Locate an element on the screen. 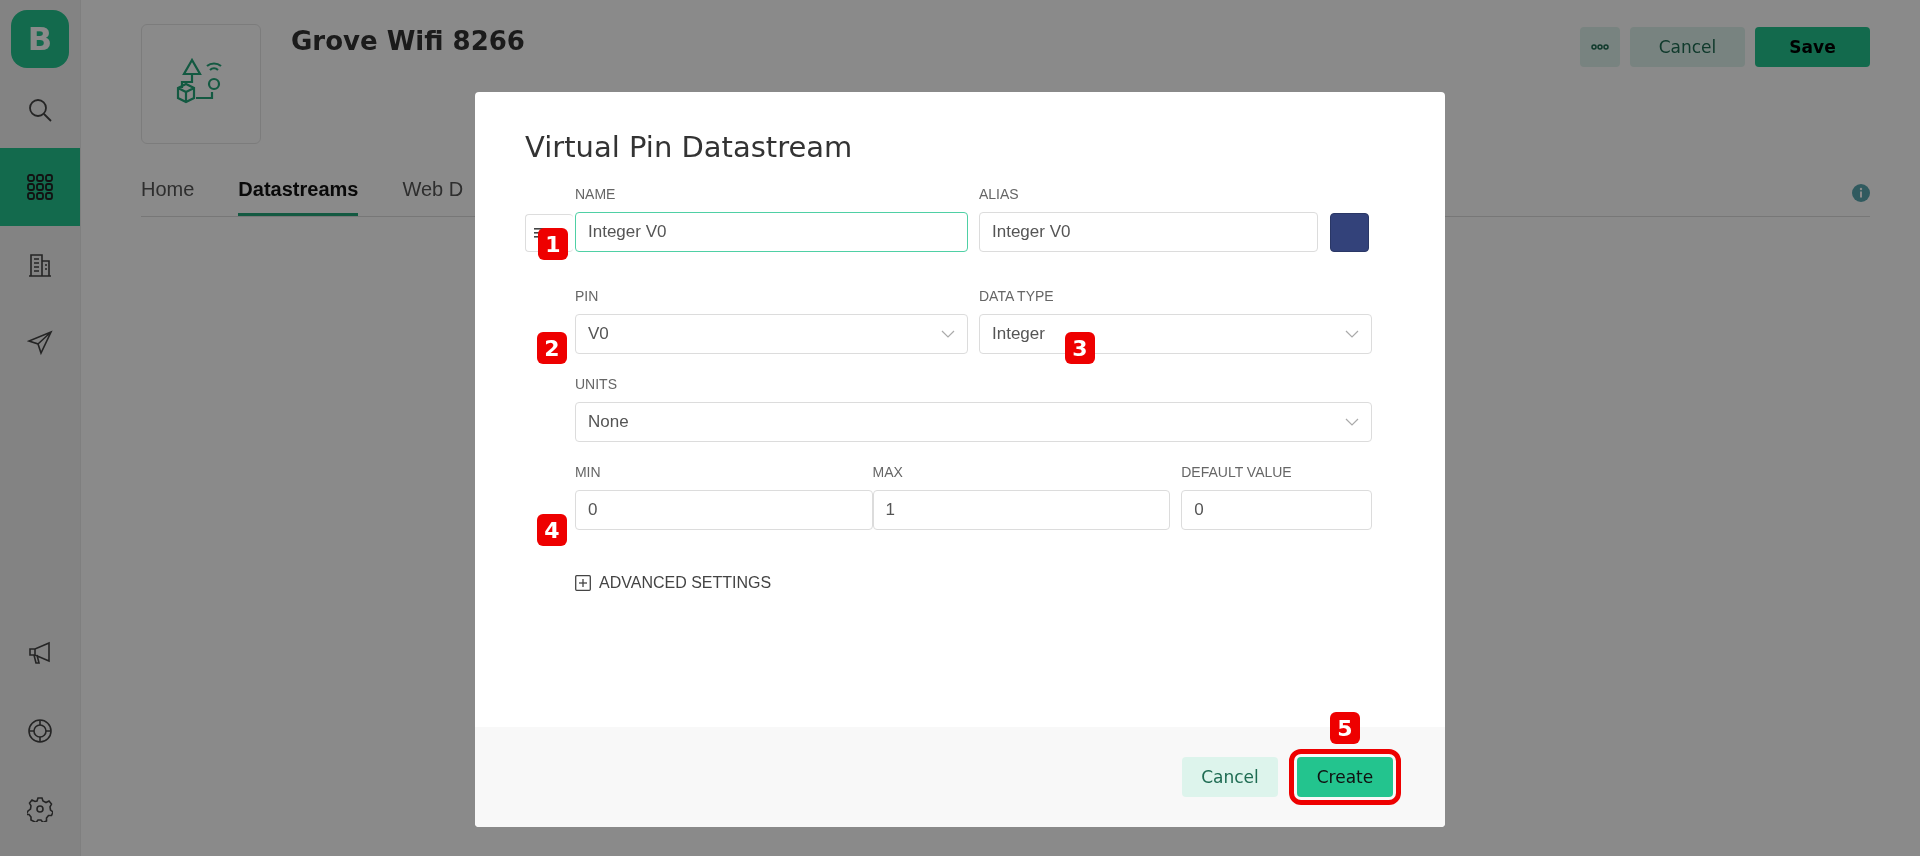 The height and width of the screenshot is (856, 1920). default-value-input: 0 is located at coordinates (1276, 510).